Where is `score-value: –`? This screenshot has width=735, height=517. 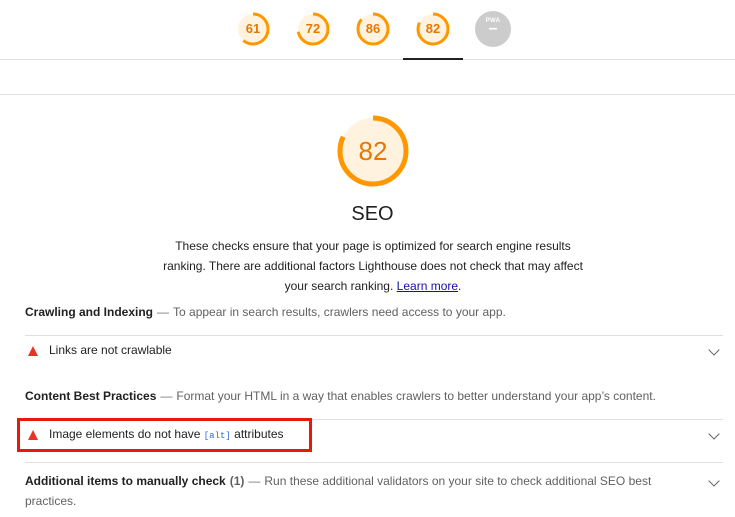
score-value: – is located at coordinates (493, 28).